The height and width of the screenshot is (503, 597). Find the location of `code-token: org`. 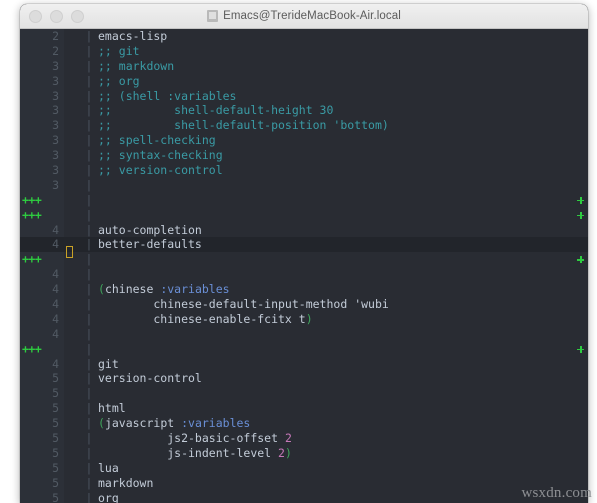

code-token: org is located at coordinates (108, 496).